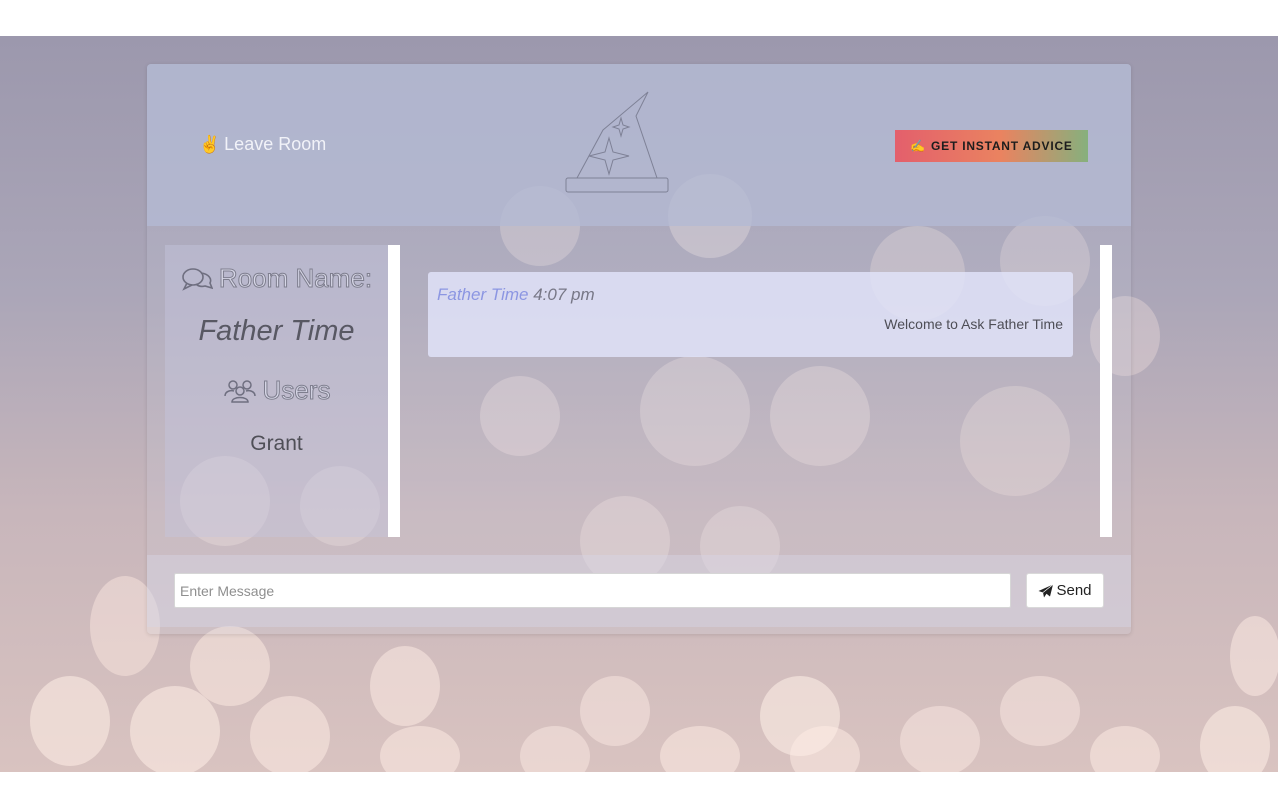 The image size is (1280, 808). Describe the element at coordinates (973, 324) in the screenshot. I see `message-text: Welcome to Ask Father Time` at that location.